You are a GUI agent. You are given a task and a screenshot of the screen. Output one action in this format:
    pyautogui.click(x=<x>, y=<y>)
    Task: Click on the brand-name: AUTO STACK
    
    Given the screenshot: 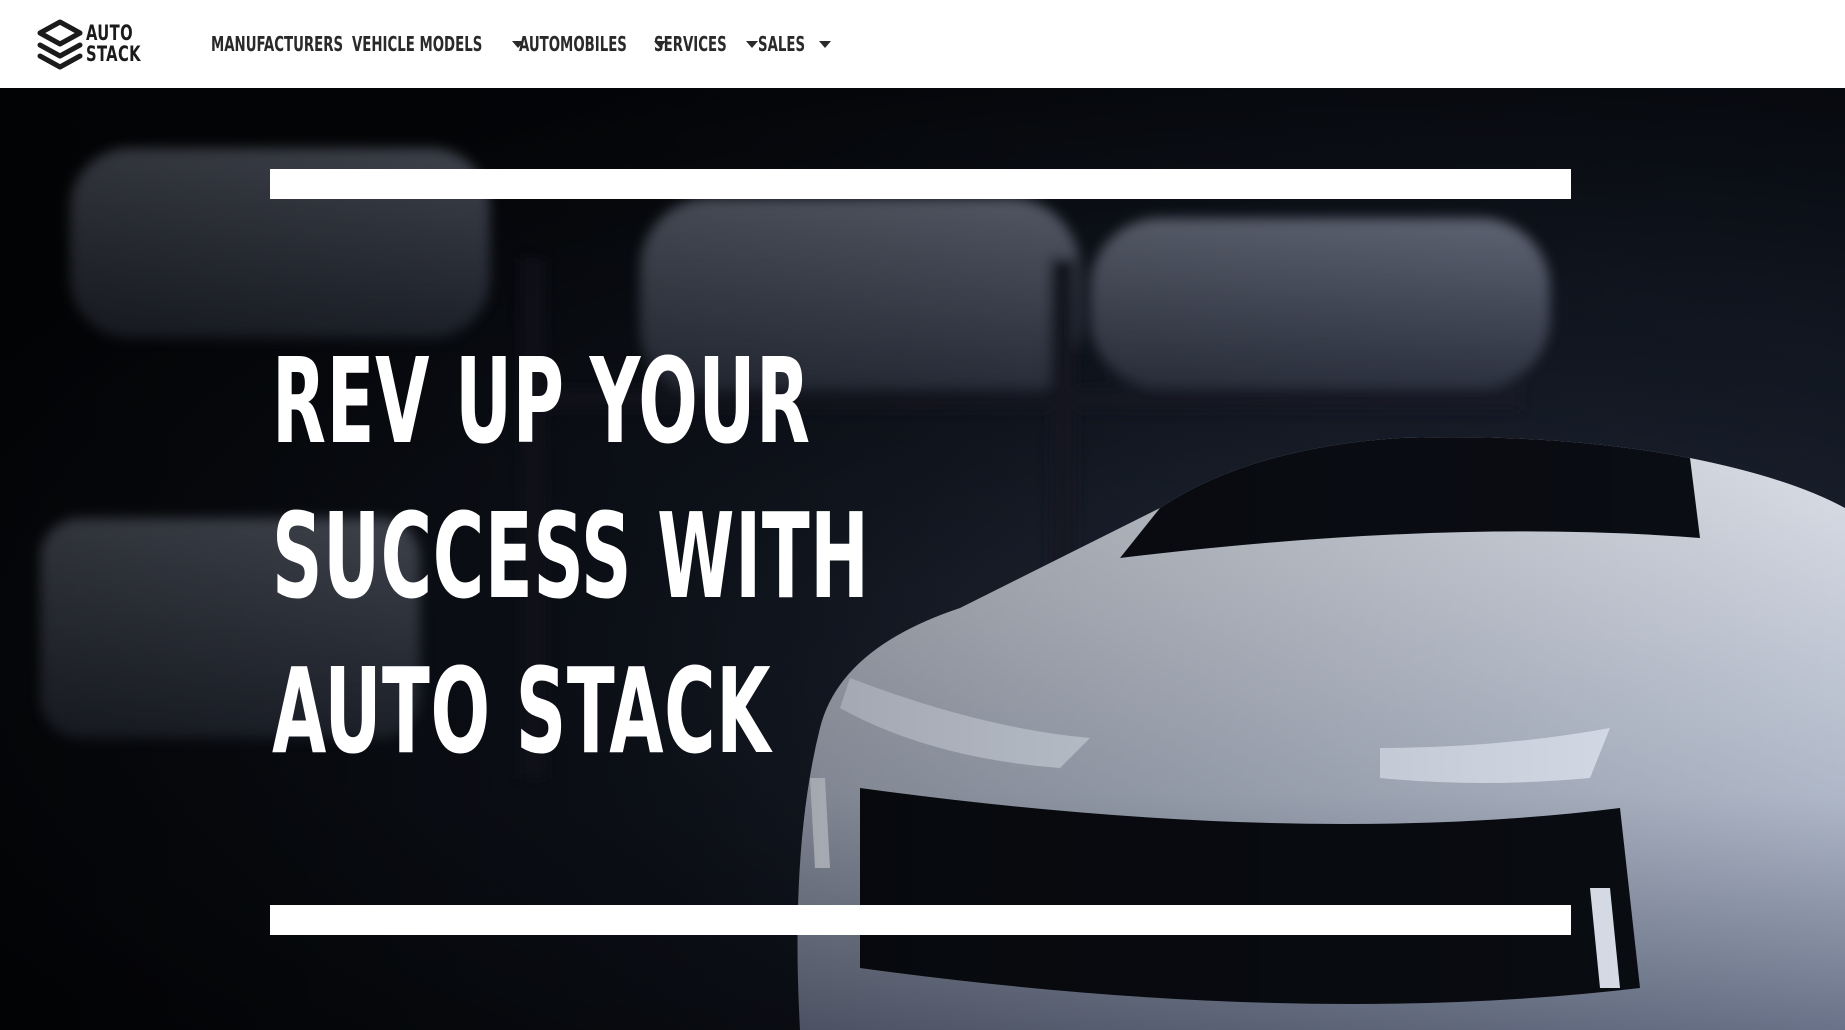 What is the action you would take?
    pyautogui.click(x=113, y=44)
    